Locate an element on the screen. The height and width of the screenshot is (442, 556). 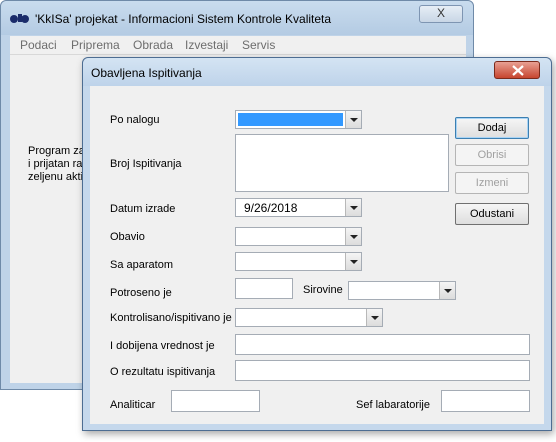
menu-izvestaji: Izvestaji is located at coordinates (206, 45).